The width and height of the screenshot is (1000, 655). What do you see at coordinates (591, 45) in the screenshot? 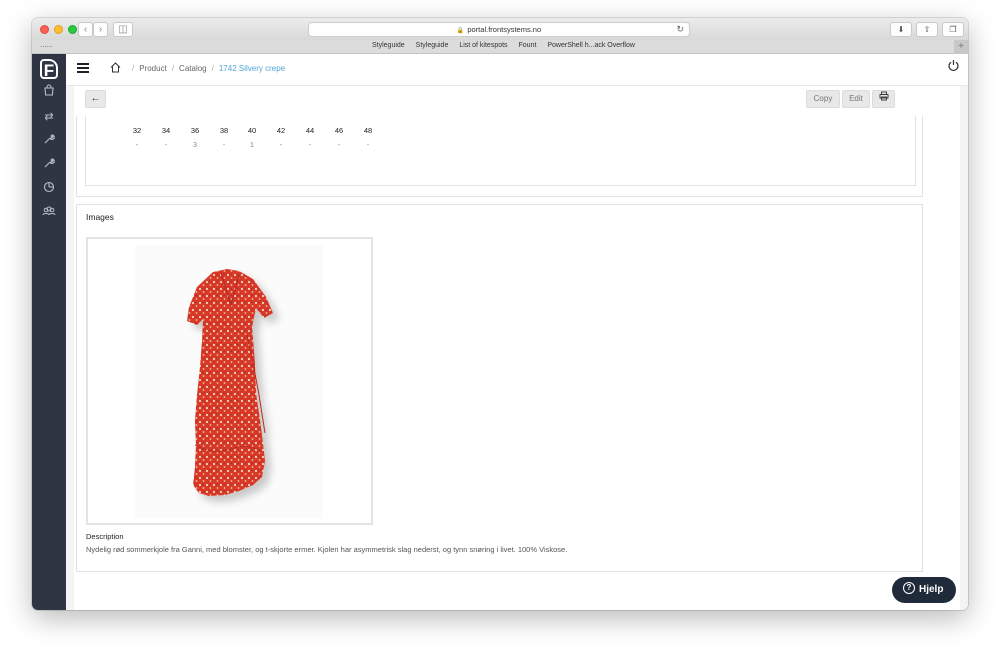
I see `bookmark-item: PowerShell h...ack Overflow` at bounding box center [591, 45].